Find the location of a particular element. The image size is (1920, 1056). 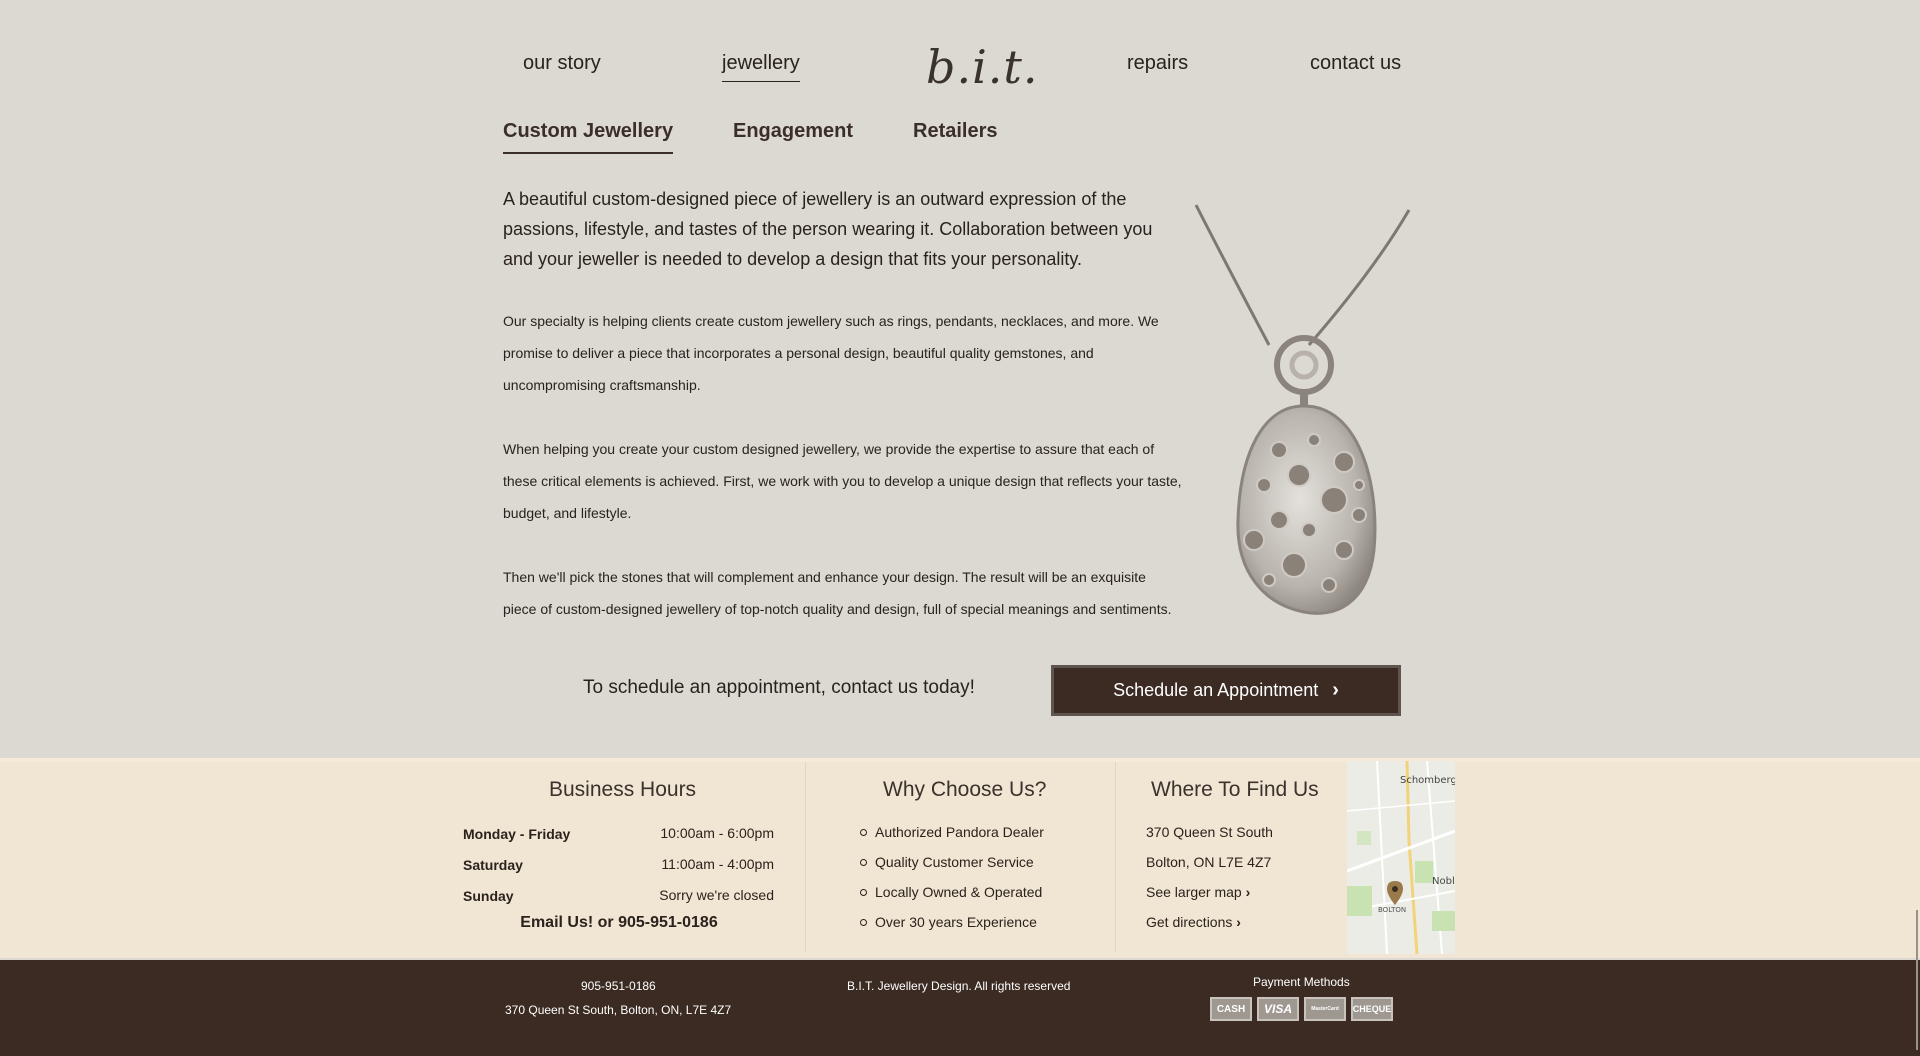

location-map: Schomberg Noble BOLTON is located at coordinates (1401, 857).